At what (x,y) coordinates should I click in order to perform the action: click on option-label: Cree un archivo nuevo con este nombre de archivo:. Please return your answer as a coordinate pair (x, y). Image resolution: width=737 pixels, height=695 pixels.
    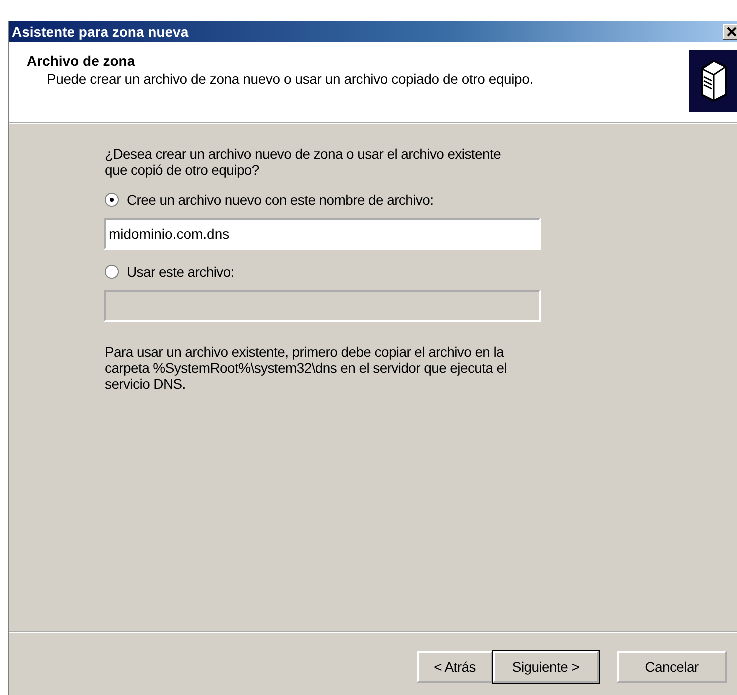
    Looking at the image, I should click on (280, 200).